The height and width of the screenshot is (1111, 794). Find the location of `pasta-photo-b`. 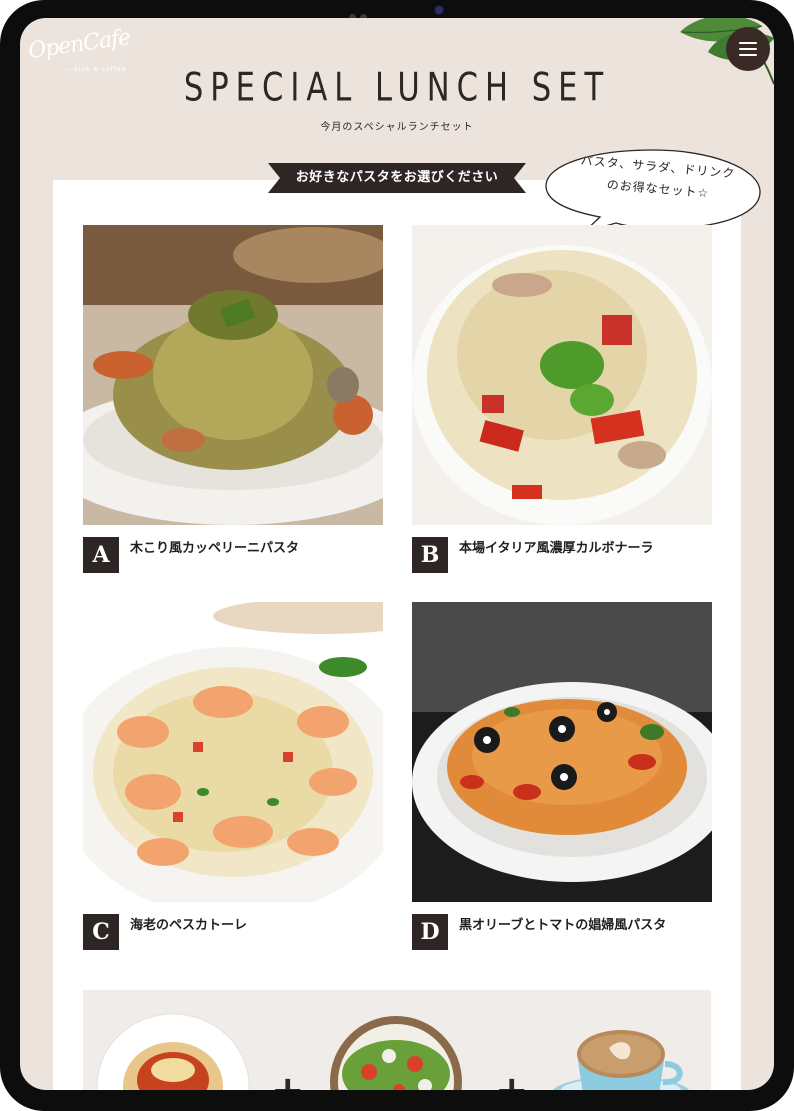

pasta-photo-b is located at coordinates (562, 375).